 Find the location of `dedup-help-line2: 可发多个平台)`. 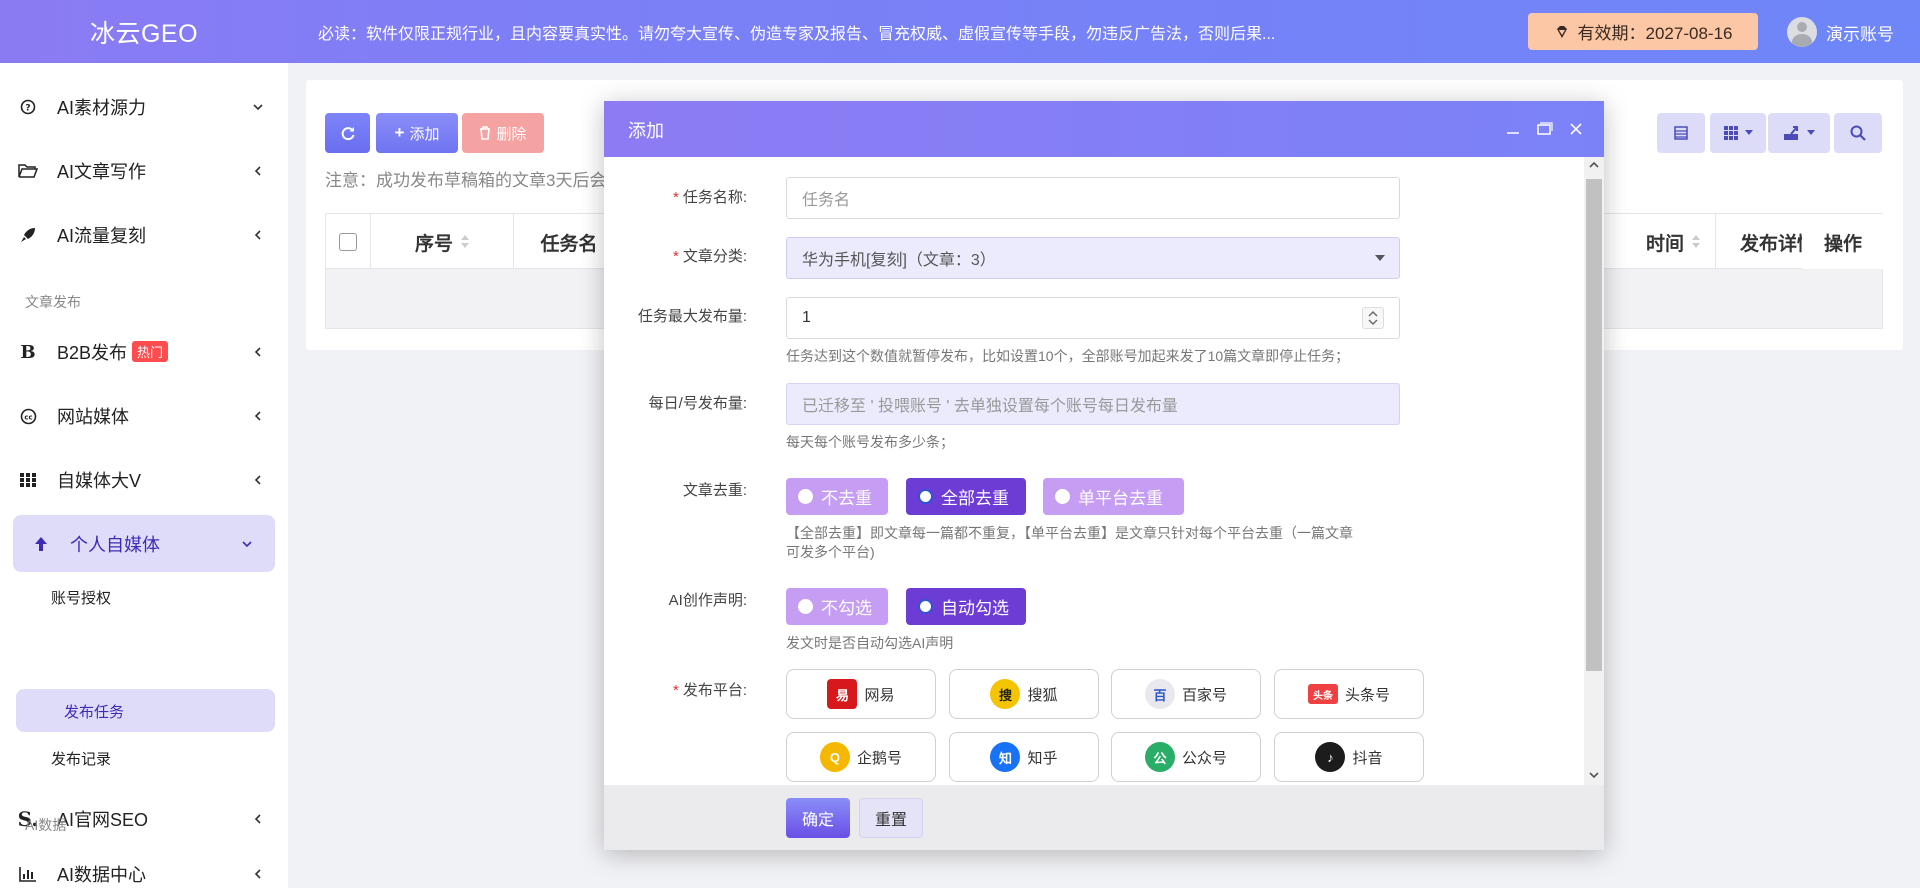

dedup-help-line2: 可发多个平台) is located at coordinates (830, 552).